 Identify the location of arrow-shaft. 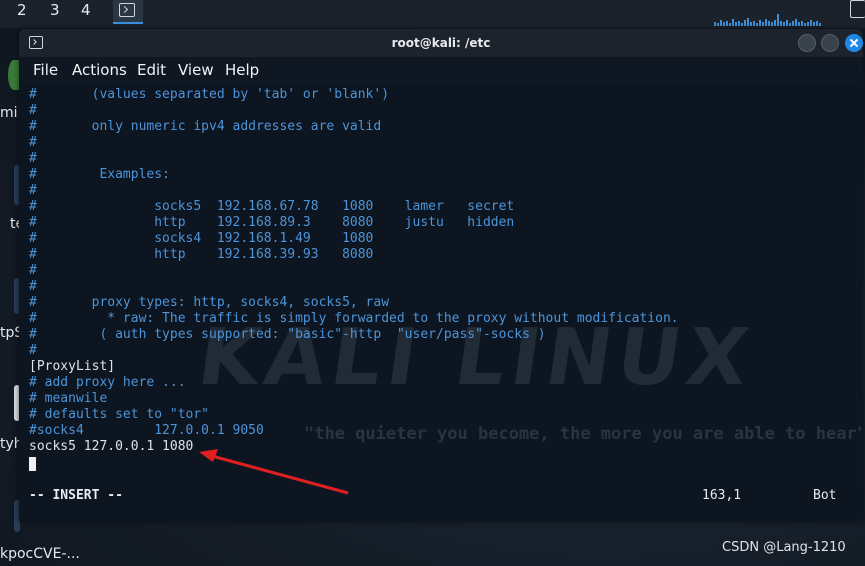
(280, 474).